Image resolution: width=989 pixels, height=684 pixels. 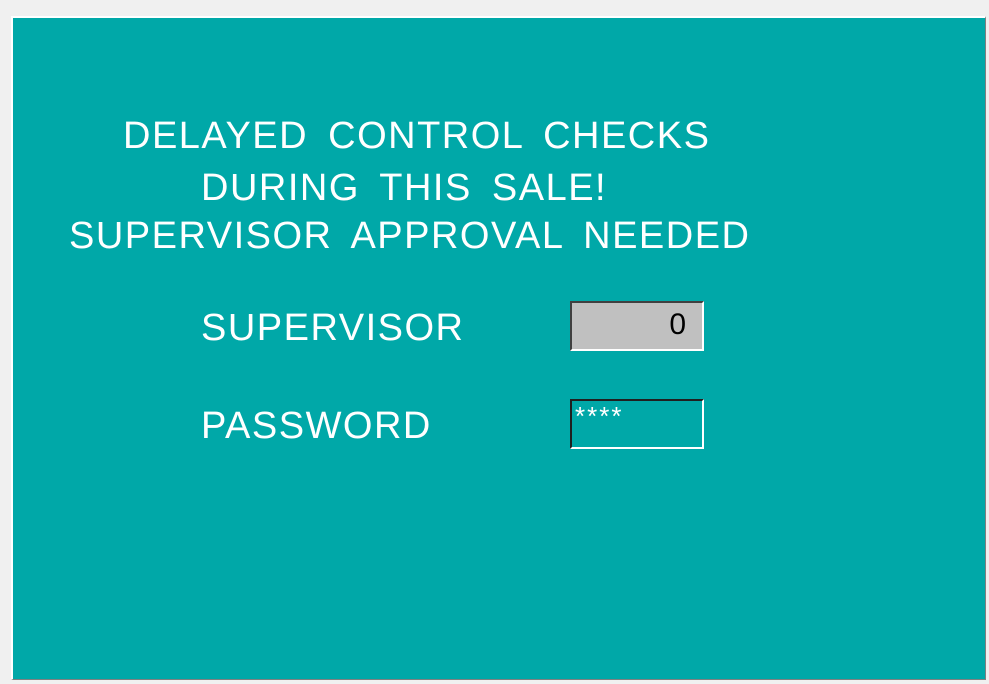 What do you see at coordinates (417, 136) in the screenshot?
I see `message-line-1: DELAYED CONTROL CHECKS` at bounding box center [417, 136].